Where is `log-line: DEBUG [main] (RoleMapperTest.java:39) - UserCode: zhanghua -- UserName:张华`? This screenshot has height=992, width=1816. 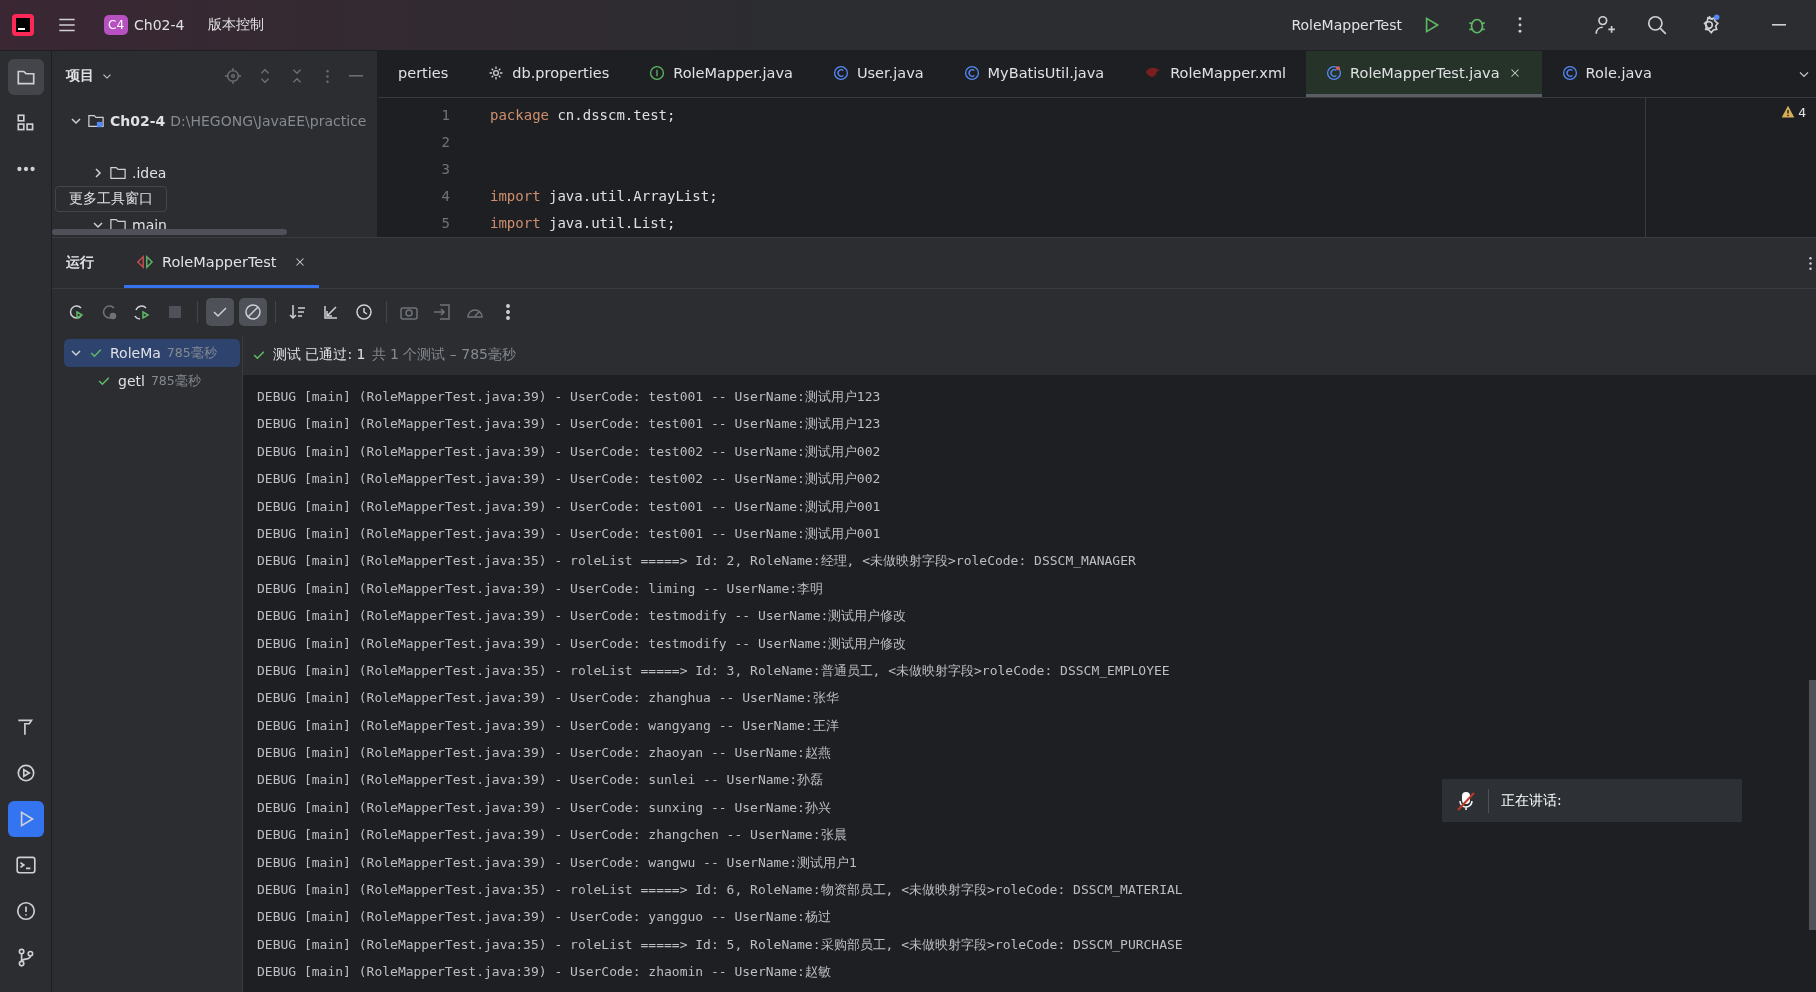 log-line: DEBUG [main] (RoleMapperTest.java:39) - UserCode: zhanghua -- UserName:张华 is located at coordinates (548, 698).